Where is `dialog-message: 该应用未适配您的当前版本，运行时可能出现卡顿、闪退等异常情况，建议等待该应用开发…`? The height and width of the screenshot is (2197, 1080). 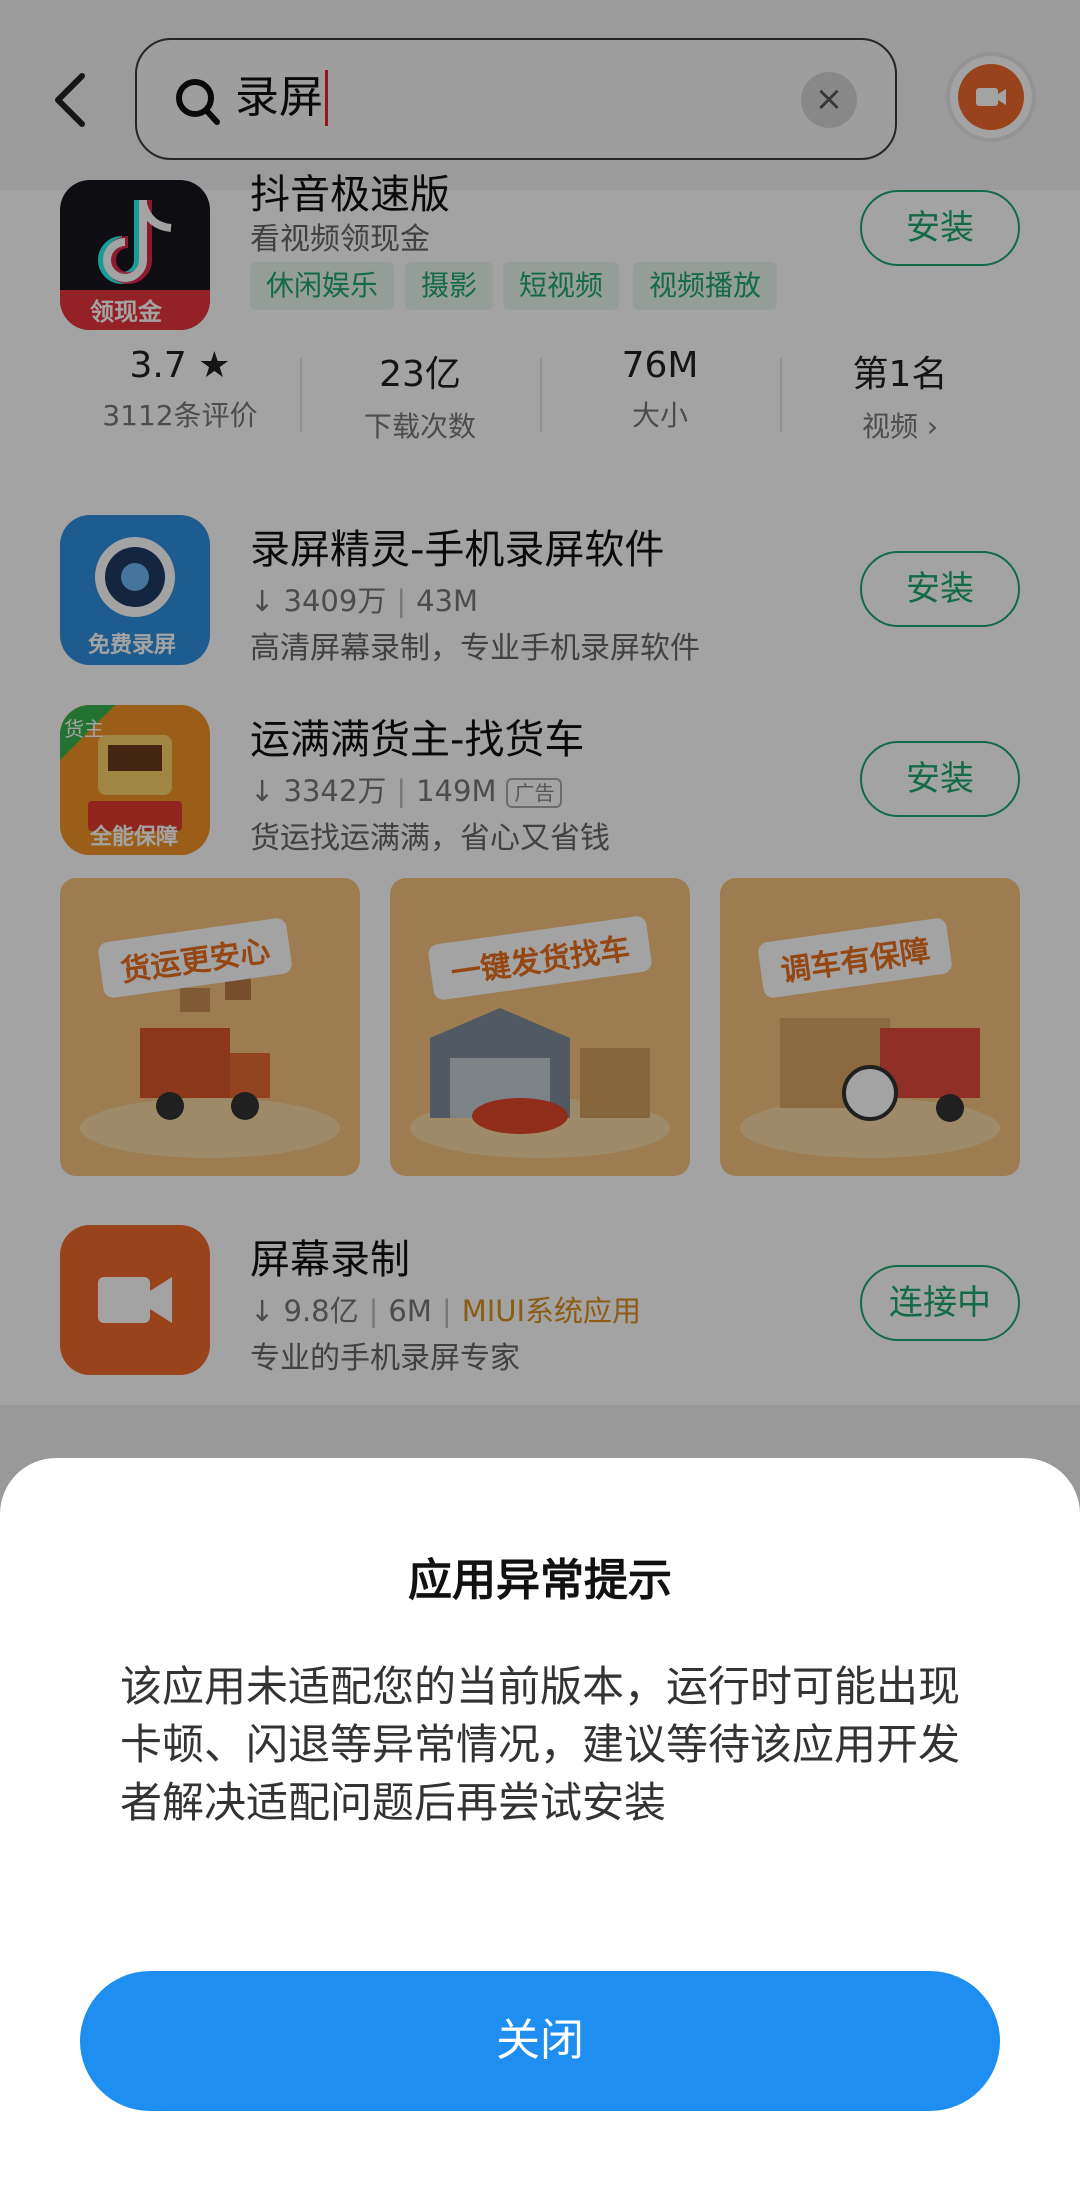
dialog-message: 该应用未适配您的当前版本，运行时可能出现卡顿、闪退等异常情况，建议等待该应用开发… is located at coordinates (540, 1744).